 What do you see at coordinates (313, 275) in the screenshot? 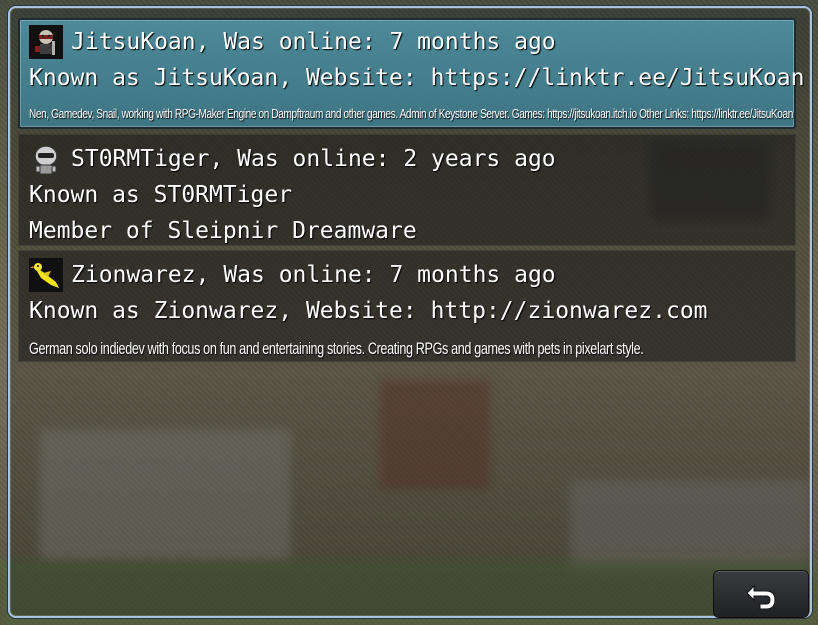
I see `member-name-line: Zionwarez, Was online: 7 months ago` at bounding box center [313, 275].